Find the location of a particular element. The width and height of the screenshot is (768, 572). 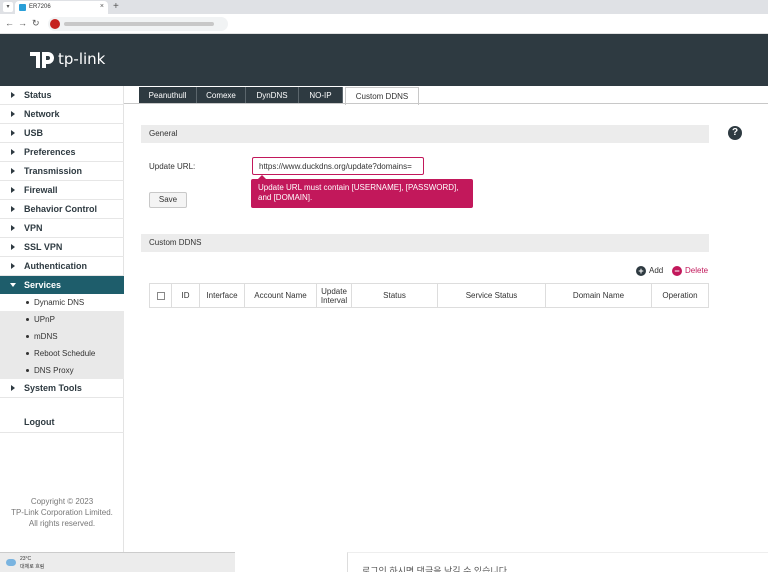

app-header: tp-link is located at coordinates (384, 60).